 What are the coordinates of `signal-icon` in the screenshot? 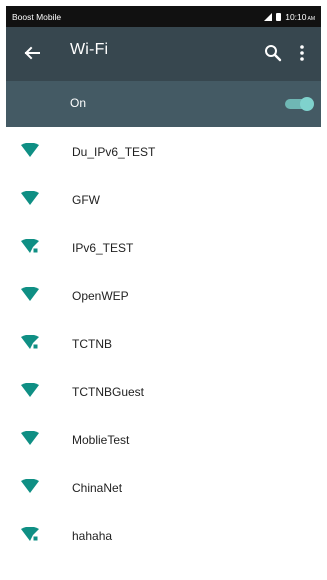 It's located at (268, 16).